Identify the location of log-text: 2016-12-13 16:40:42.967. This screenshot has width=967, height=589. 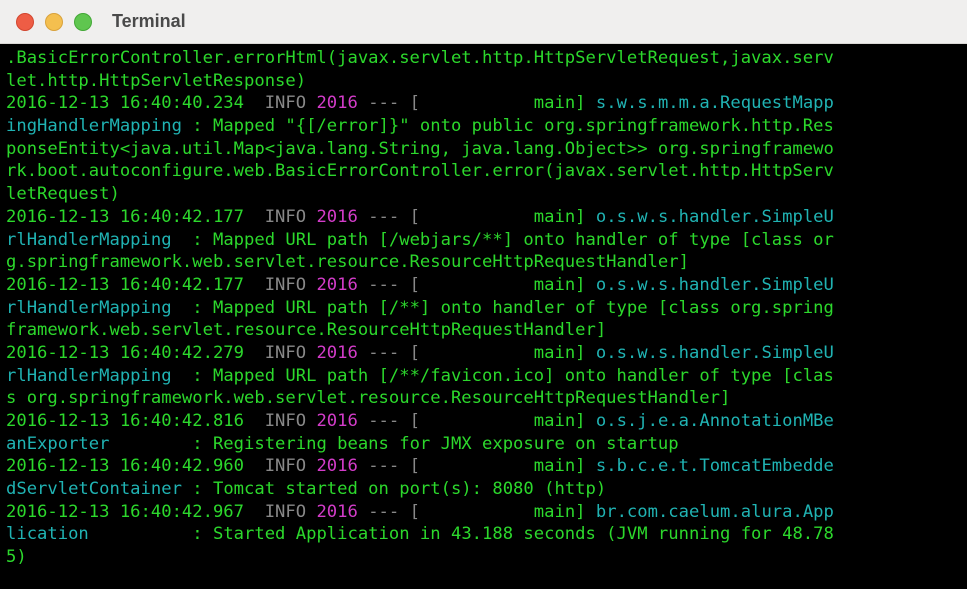
(135, 511).